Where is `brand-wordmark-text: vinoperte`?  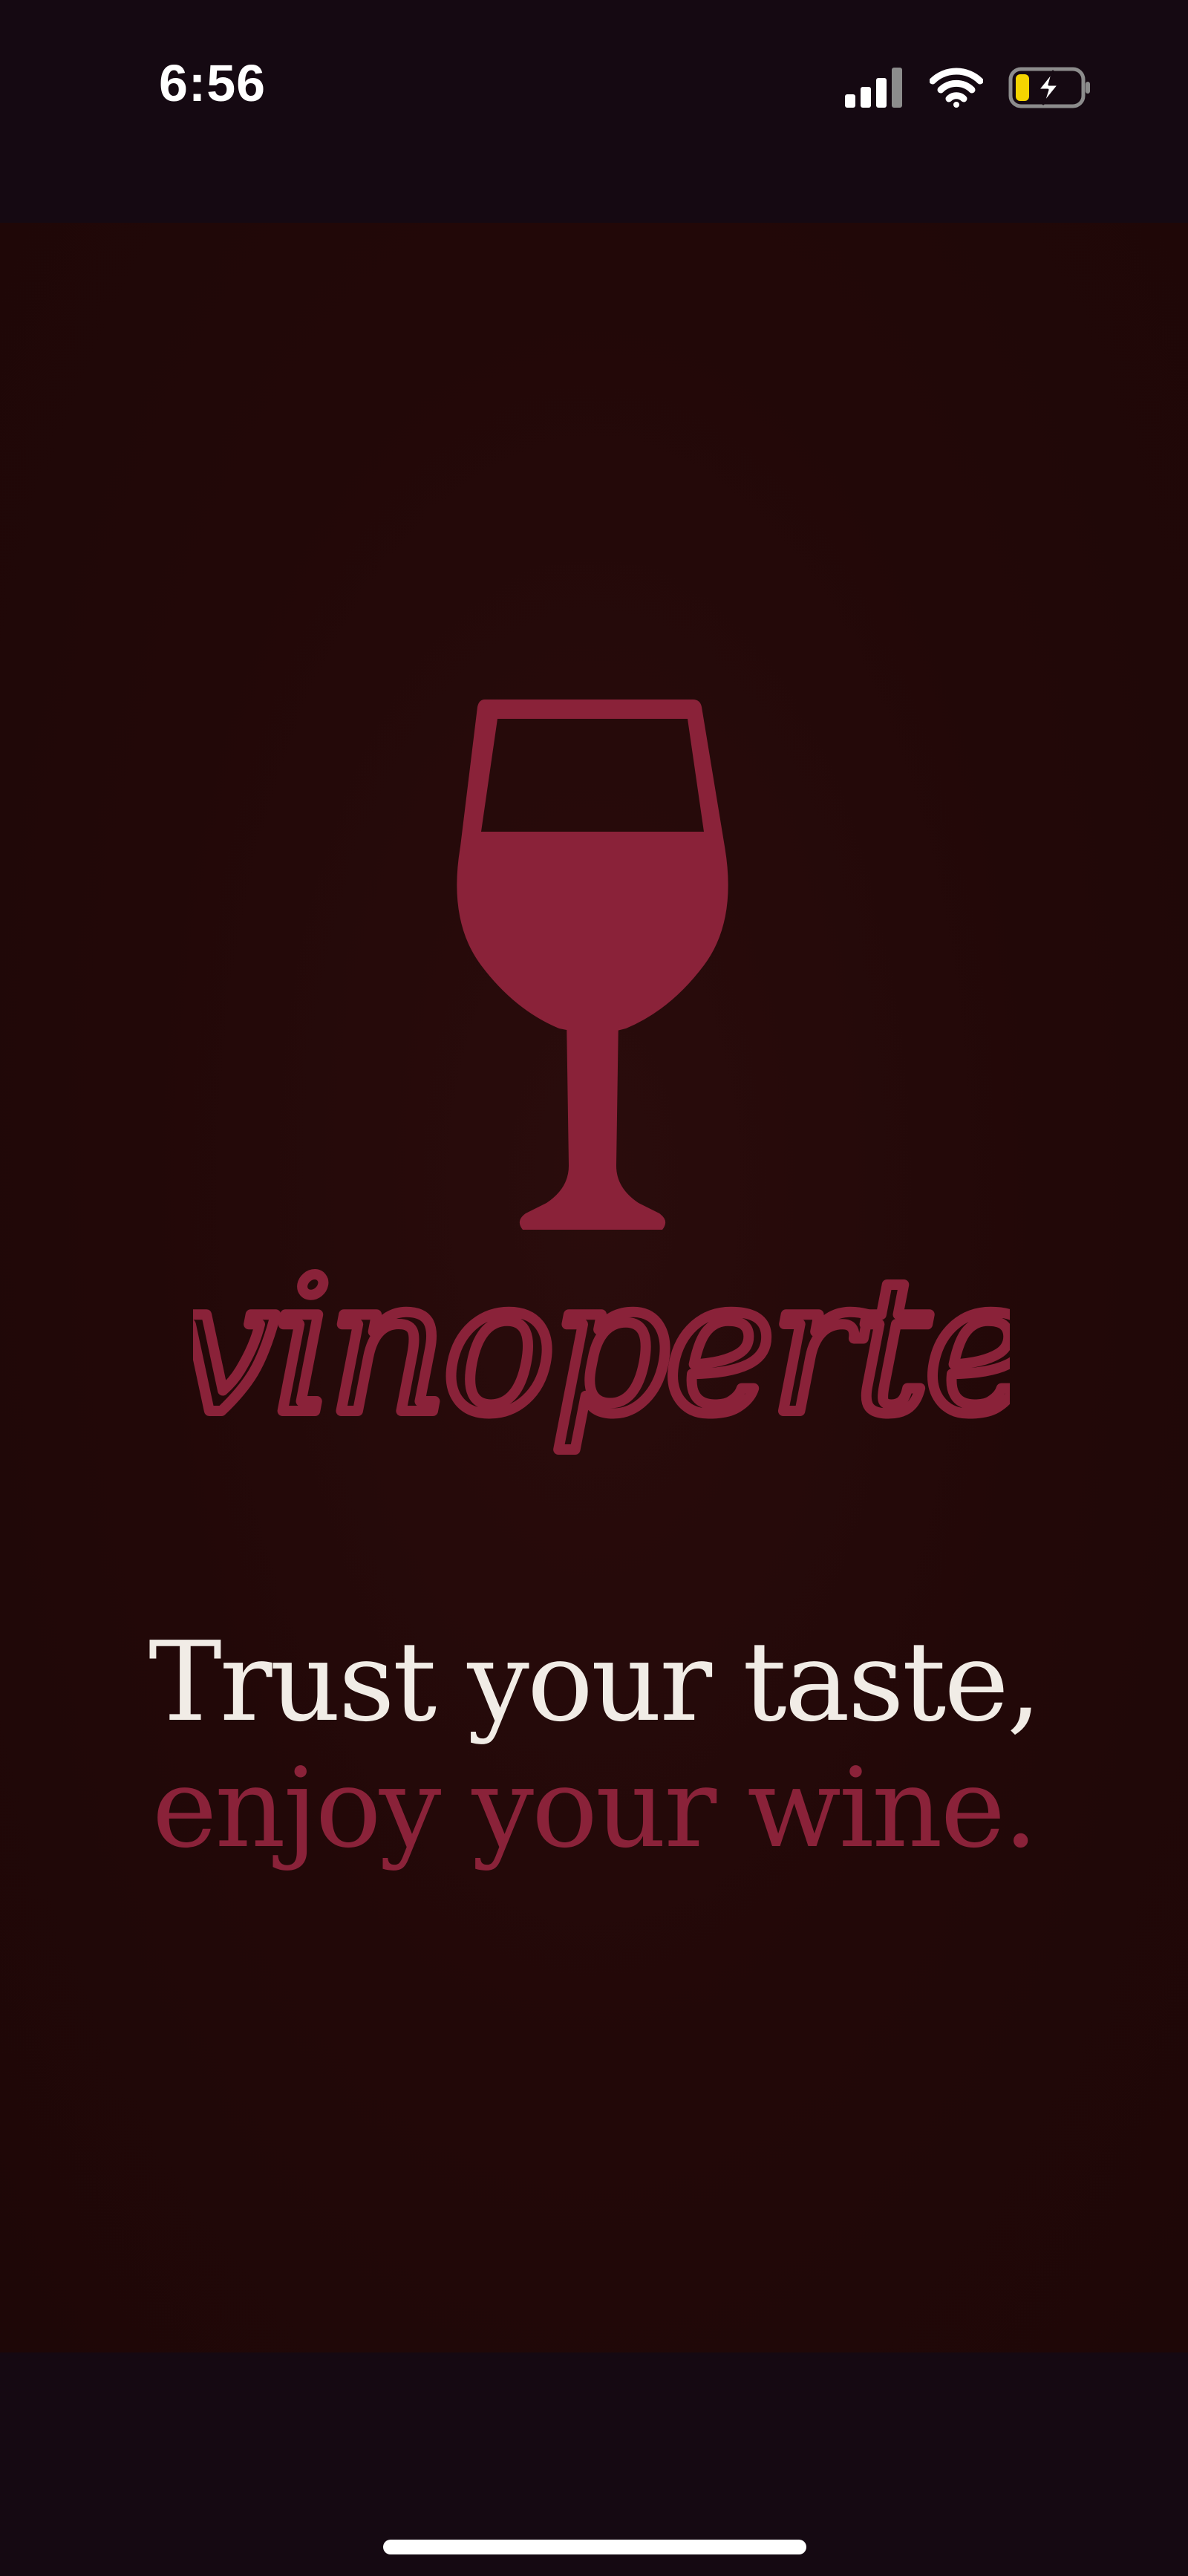 brand-wordmark-text: vinoperte is located at coordinates (602, 1347).